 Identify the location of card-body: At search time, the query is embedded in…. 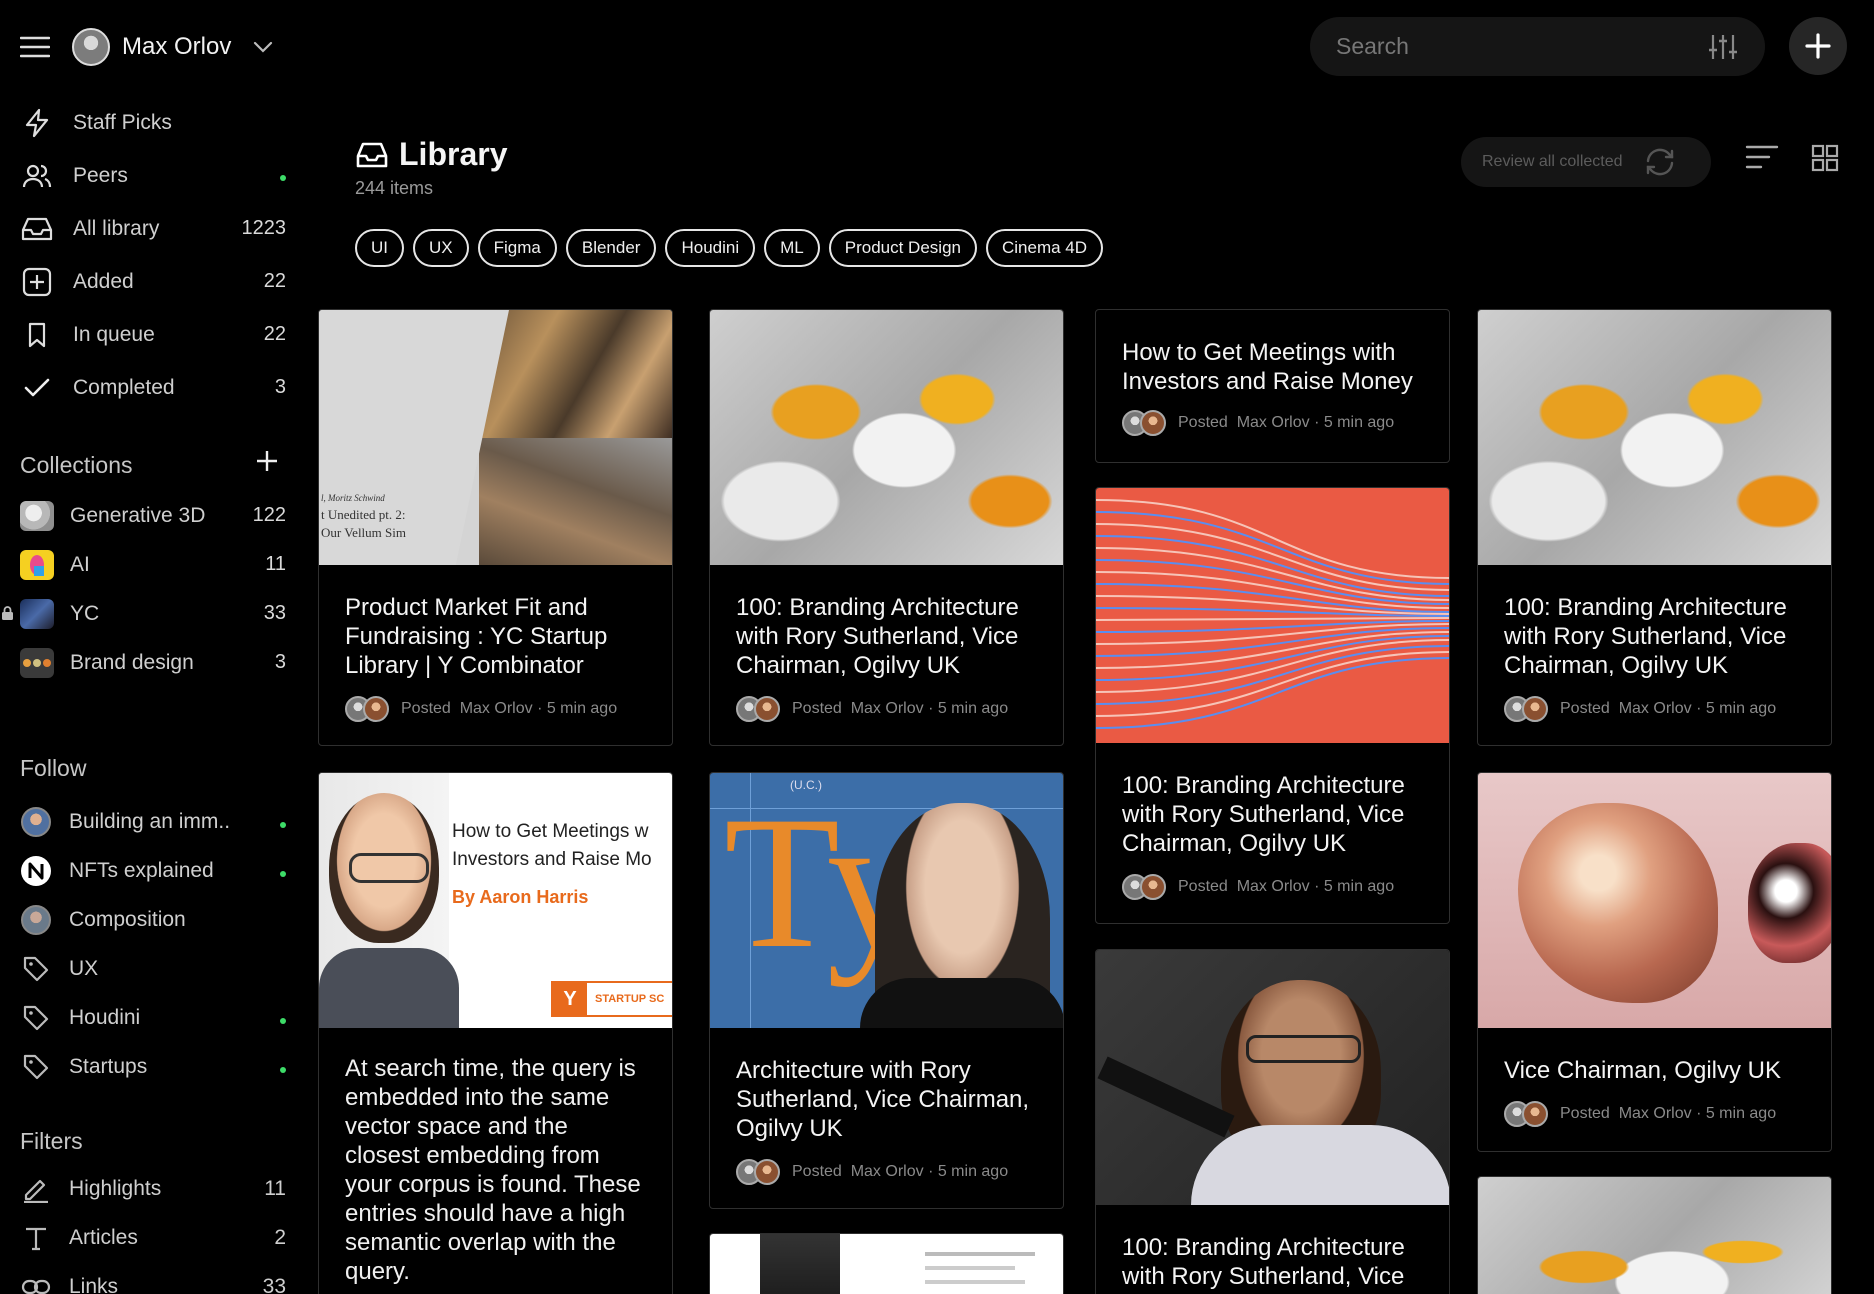
(493, 1170).